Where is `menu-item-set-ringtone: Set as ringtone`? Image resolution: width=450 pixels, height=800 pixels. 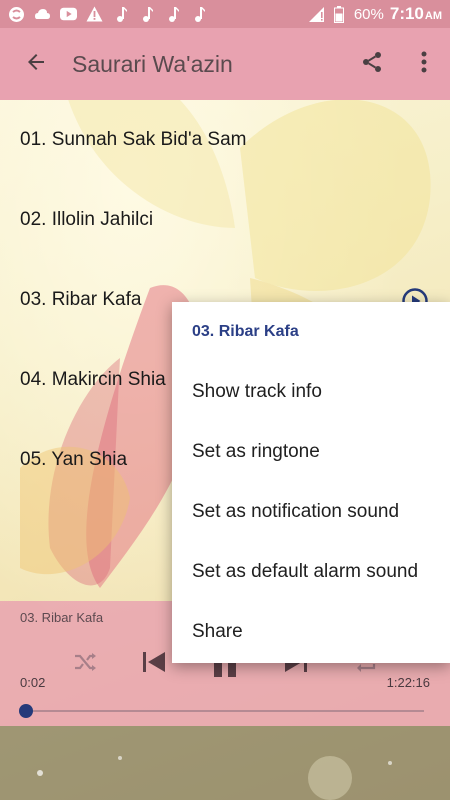 menu-item-set-ringtone: Set as ringtone is located at coordinates (311, 452).